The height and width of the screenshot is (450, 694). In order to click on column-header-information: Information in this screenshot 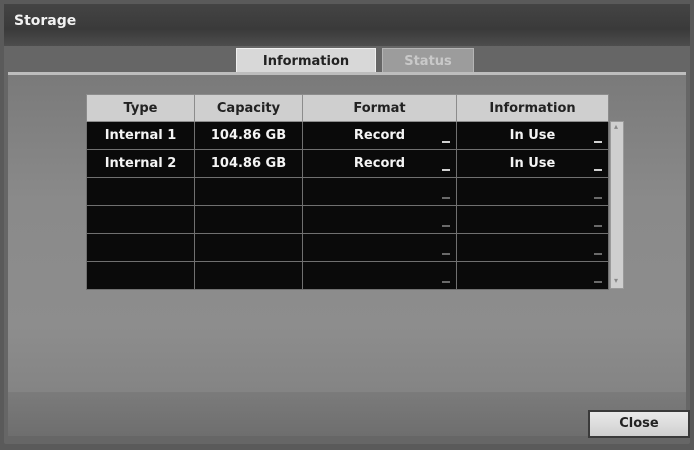, I will do `click(532, 108)`.